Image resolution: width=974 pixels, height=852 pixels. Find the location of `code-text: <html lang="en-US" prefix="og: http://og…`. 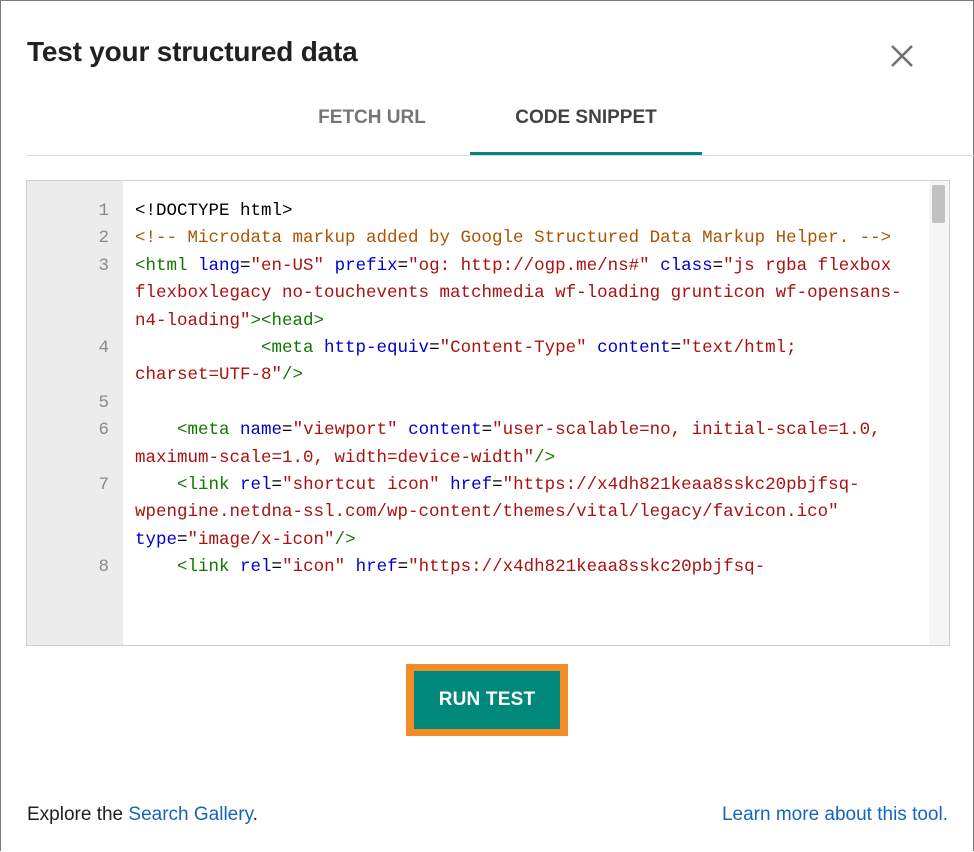

code-text: <html lang="en-US" prefix="og: http://og… is located at coordinates (525, 294).